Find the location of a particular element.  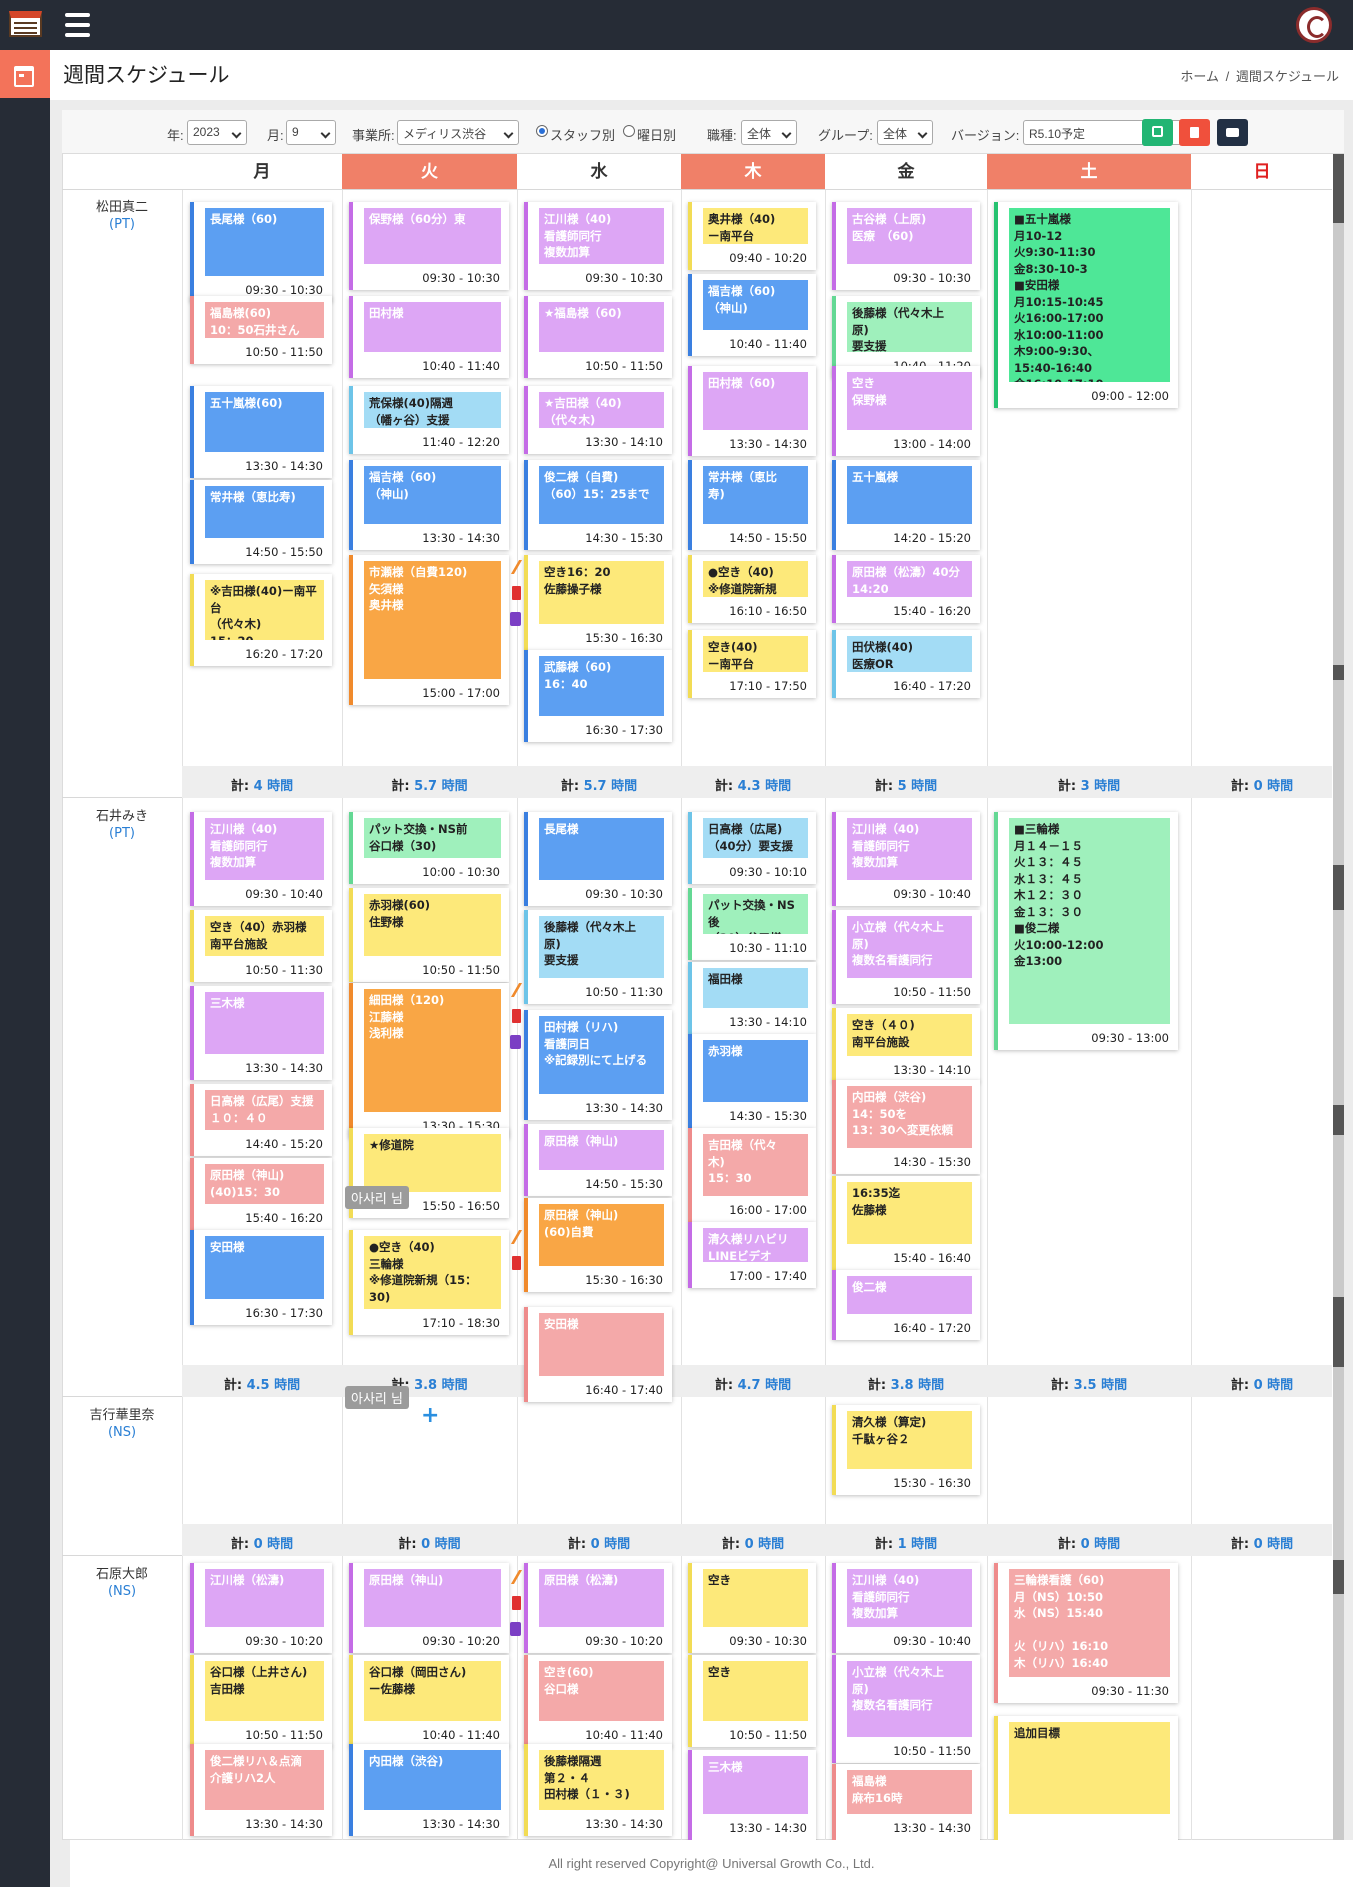

breadcrumb-home-link: ホーム is located at coordinates (1199, 76).